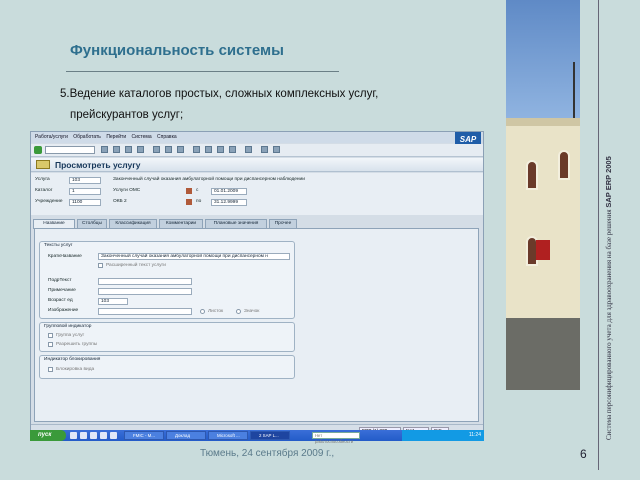 Image resolution: width=640 pixels, height=480 pixels. Describe the element at coordinates (44, 190) in the screenshot. I see `catalog-label: Каталог` at that location.